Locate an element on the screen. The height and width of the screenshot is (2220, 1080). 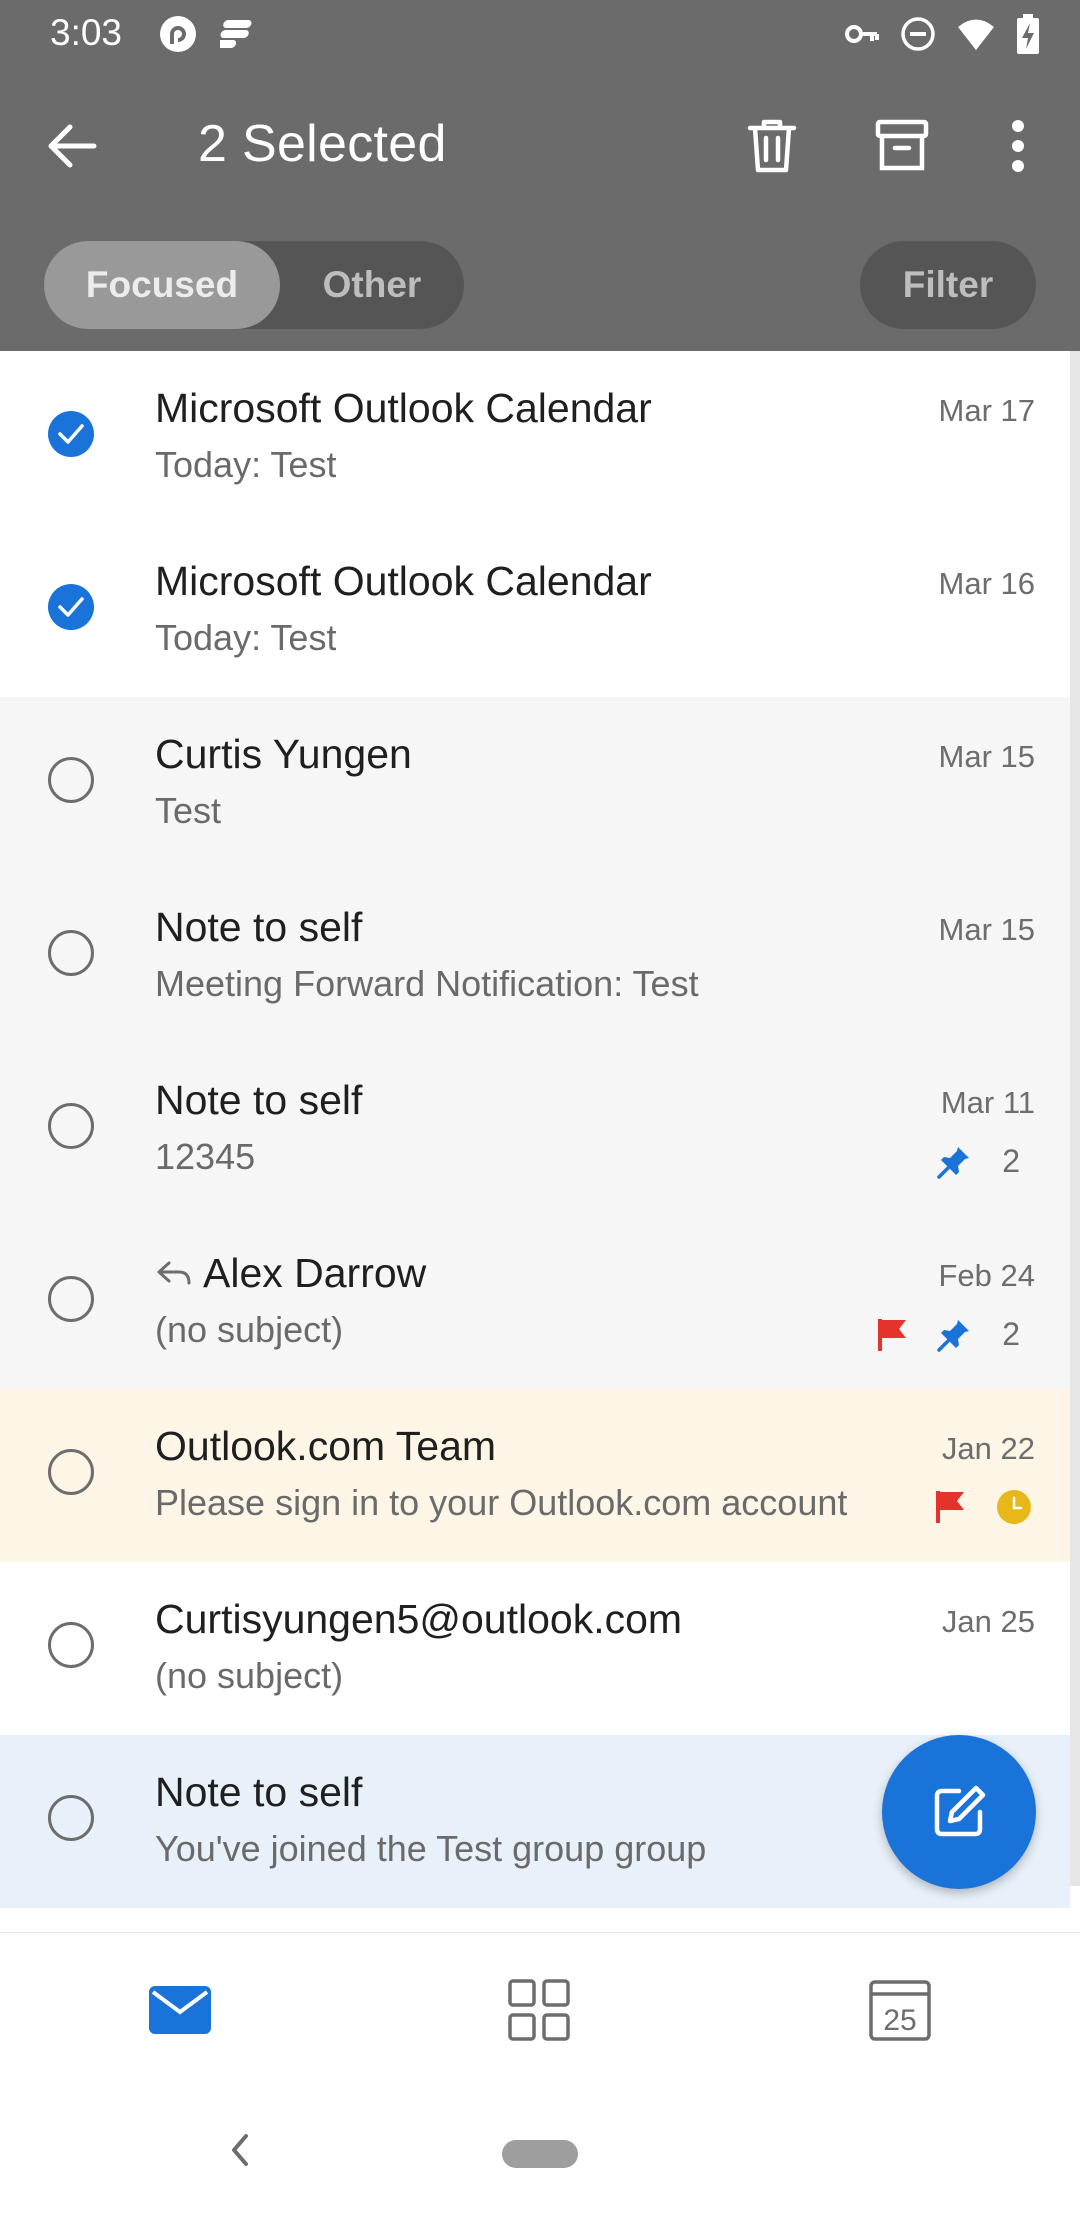
delete-button is located at coordinates (772, 146).